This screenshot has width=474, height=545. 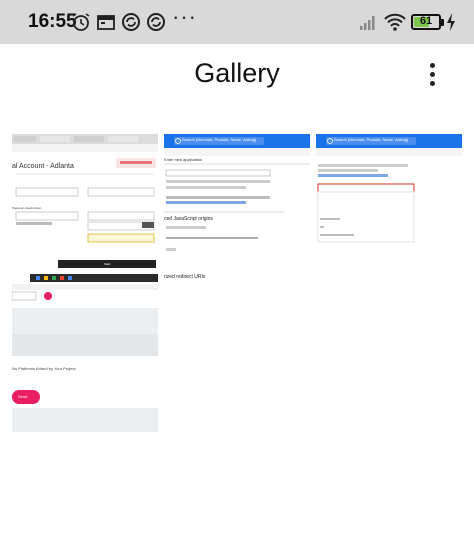 I want to click on thumbnail-3-preview, so click(x=389, y=188).